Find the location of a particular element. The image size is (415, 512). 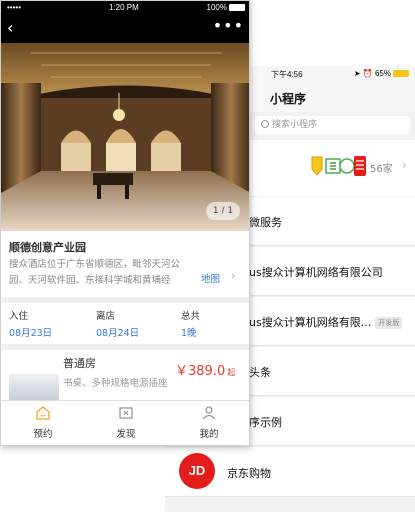

tab-label: 我的 is located at coordinates (209, 434).